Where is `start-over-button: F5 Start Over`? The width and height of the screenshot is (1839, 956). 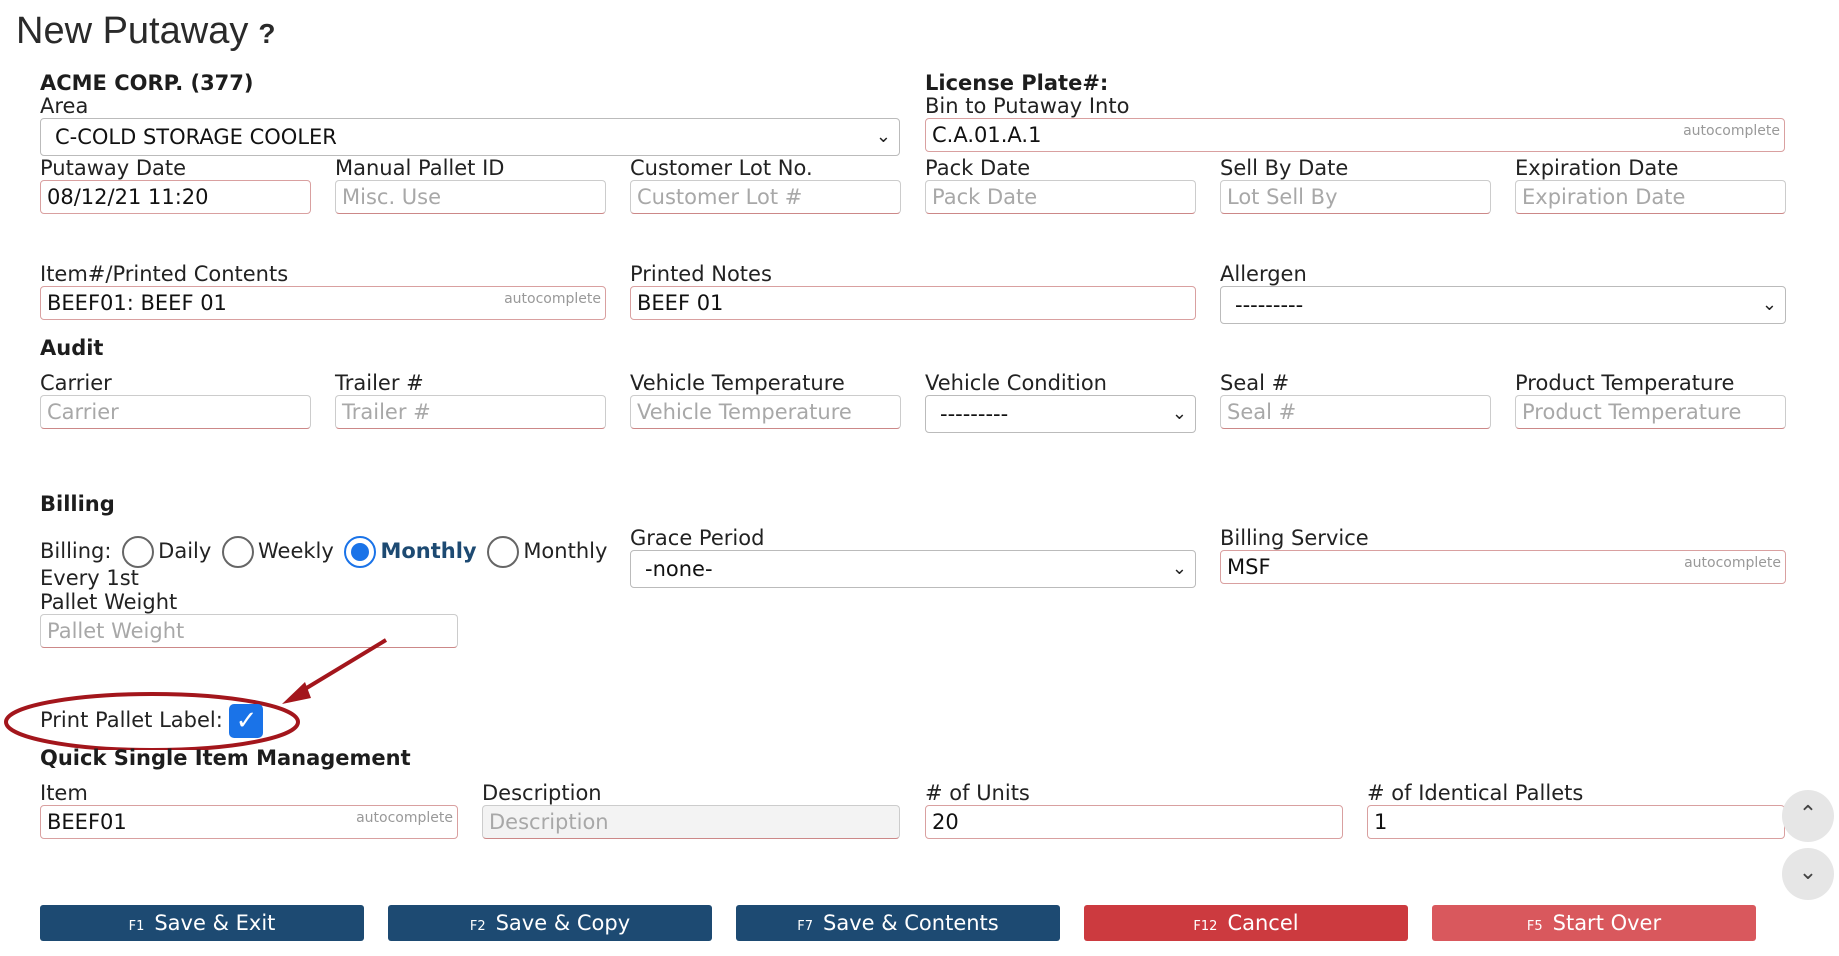
start-over-button: F5 Start Over is located at coordinates (1594, 923).